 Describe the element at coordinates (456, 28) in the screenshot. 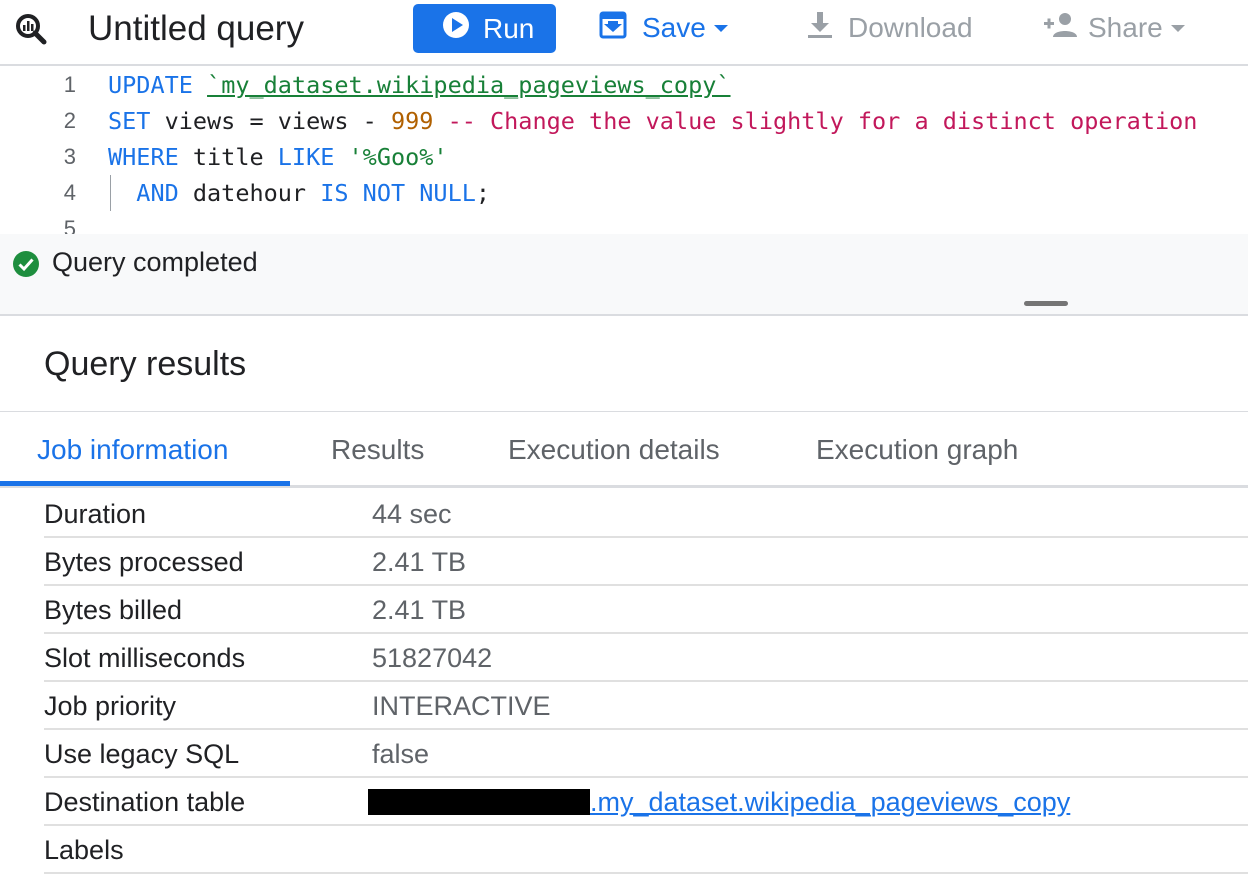

I see `play-icon` at that location.